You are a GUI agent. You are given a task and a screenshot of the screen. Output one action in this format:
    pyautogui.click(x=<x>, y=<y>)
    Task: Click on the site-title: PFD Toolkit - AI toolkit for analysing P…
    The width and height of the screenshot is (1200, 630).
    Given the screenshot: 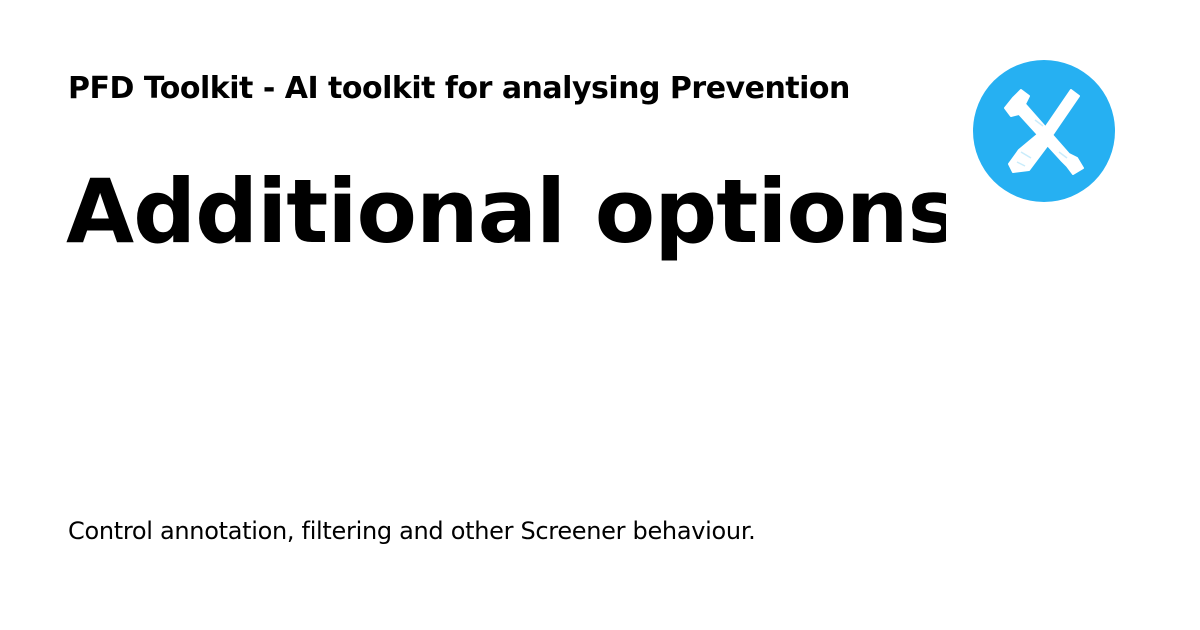 What is the action you would take?
    pyautogui.click(x=459, y=88)
    